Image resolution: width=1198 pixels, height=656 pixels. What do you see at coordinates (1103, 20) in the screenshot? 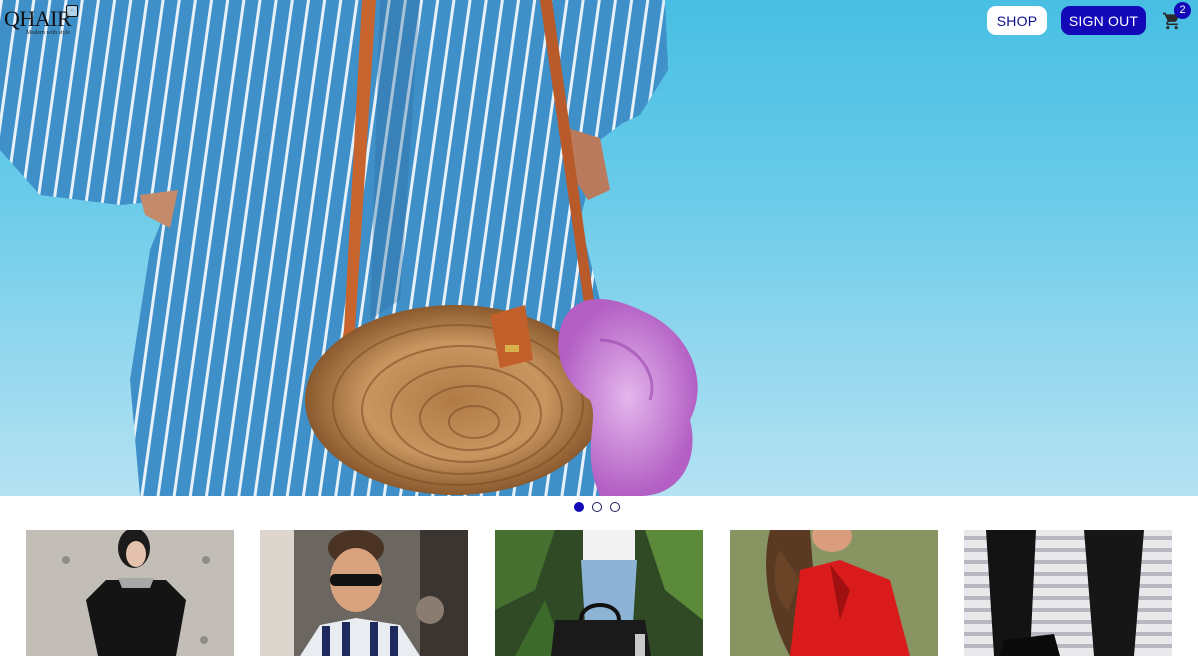
I see `sign-out-button: SIGN OUT` at bounding box center [1103, 20].